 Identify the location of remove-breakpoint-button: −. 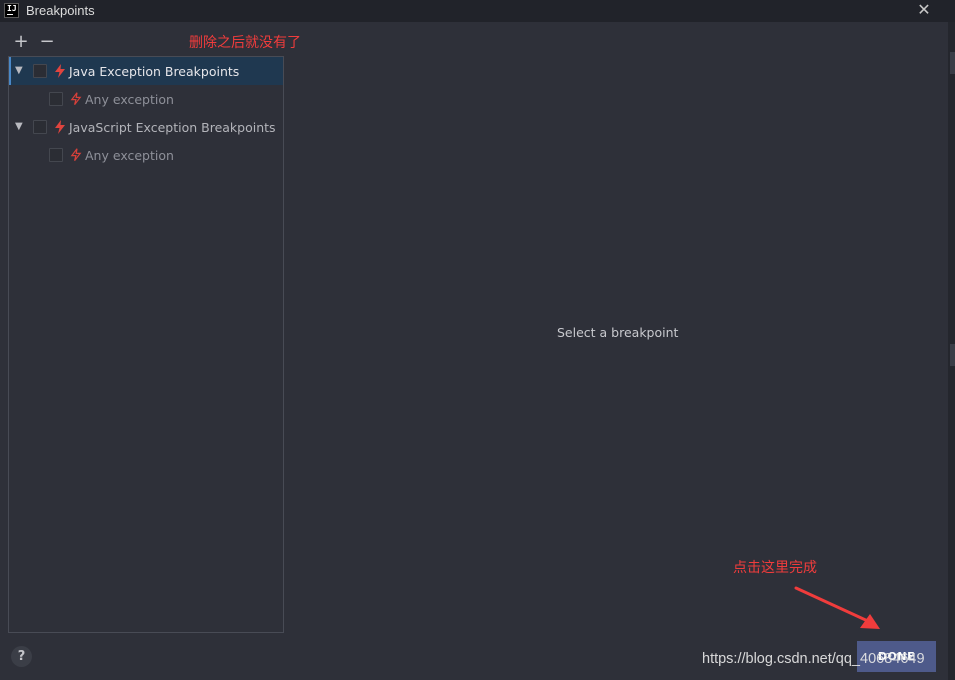
(47, 42).